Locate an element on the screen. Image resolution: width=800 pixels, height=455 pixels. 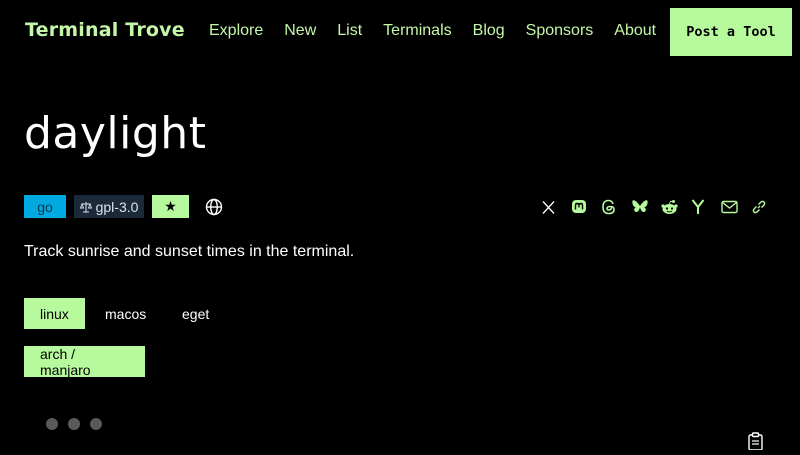
nav-blog: Blog is located at coordinates (489, 31).